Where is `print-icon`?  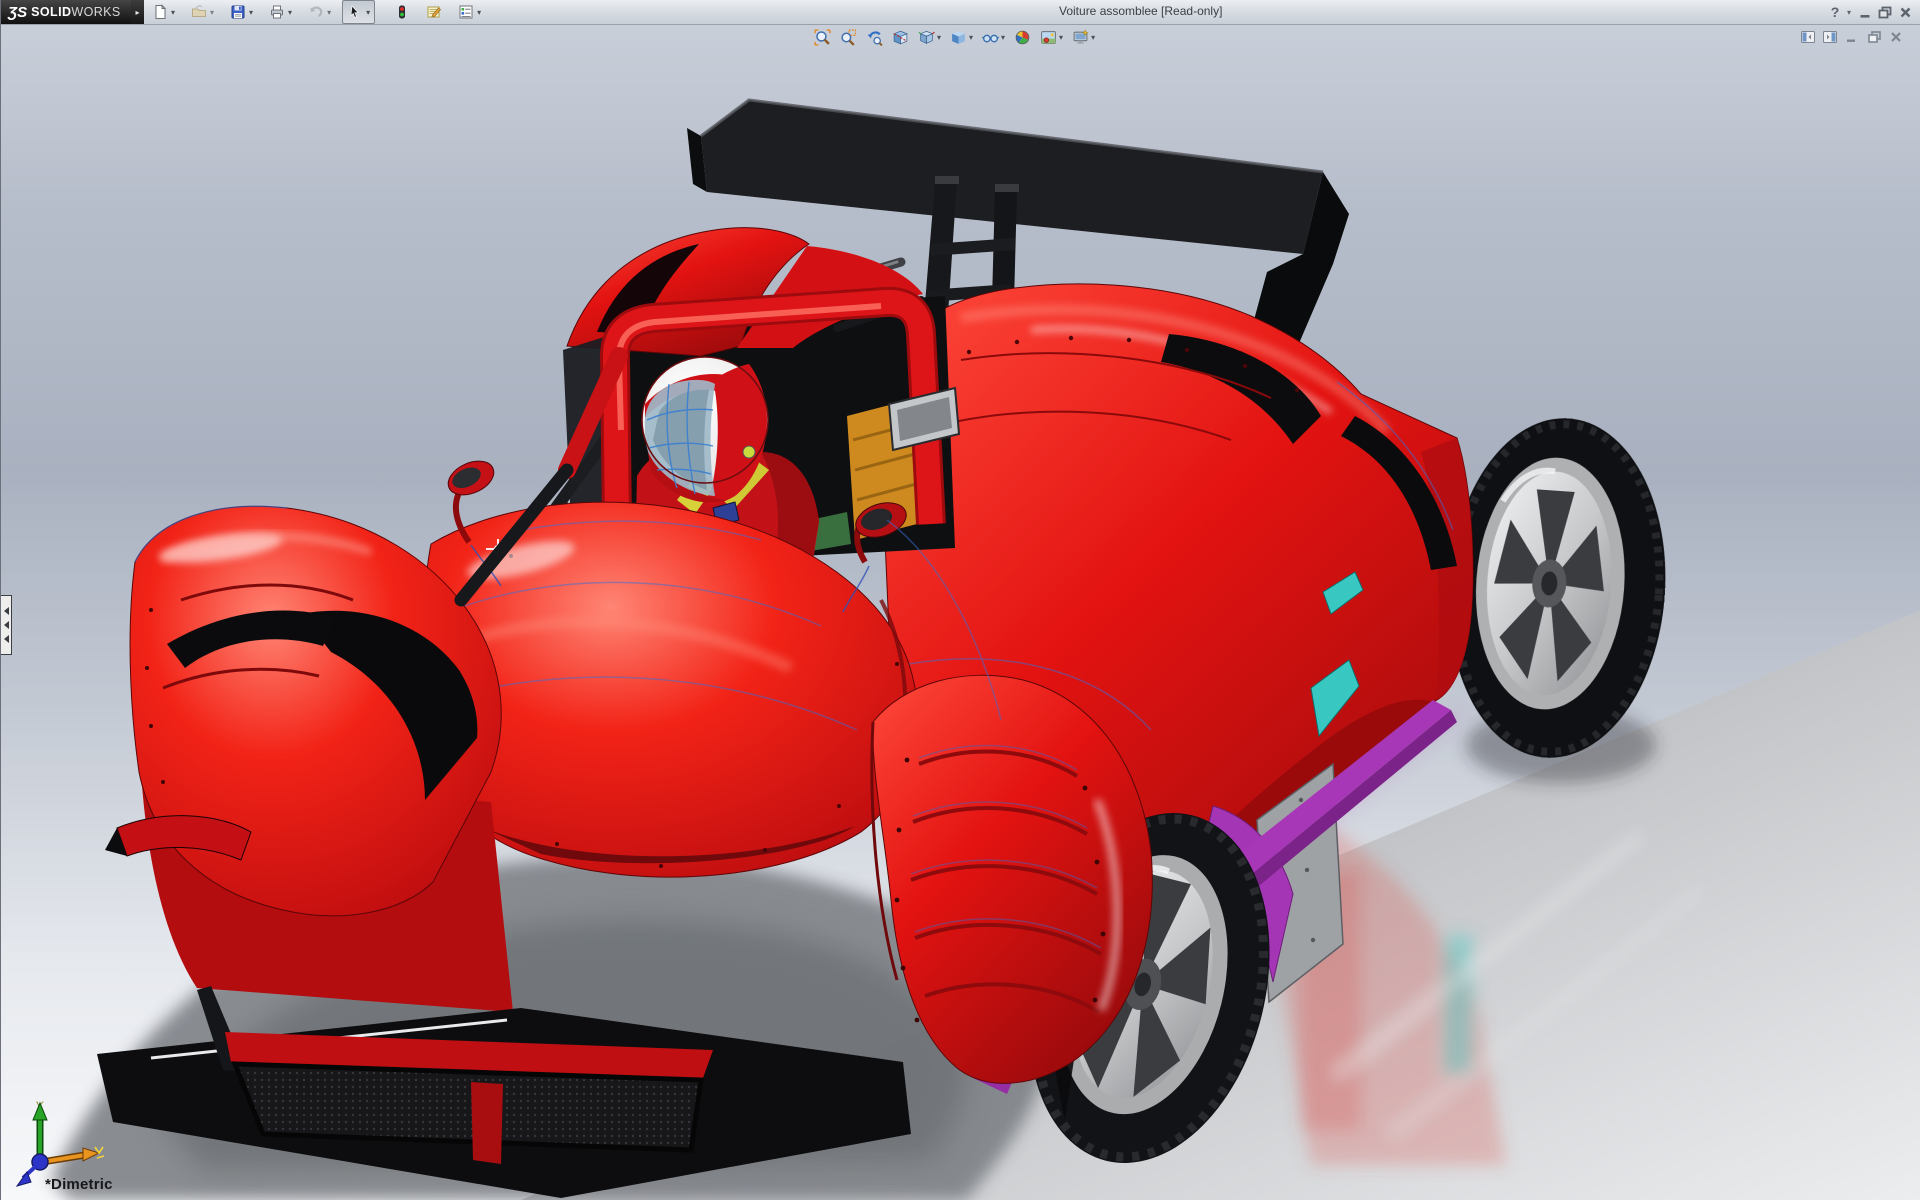
print-icon is located at coordinates (277, 12).